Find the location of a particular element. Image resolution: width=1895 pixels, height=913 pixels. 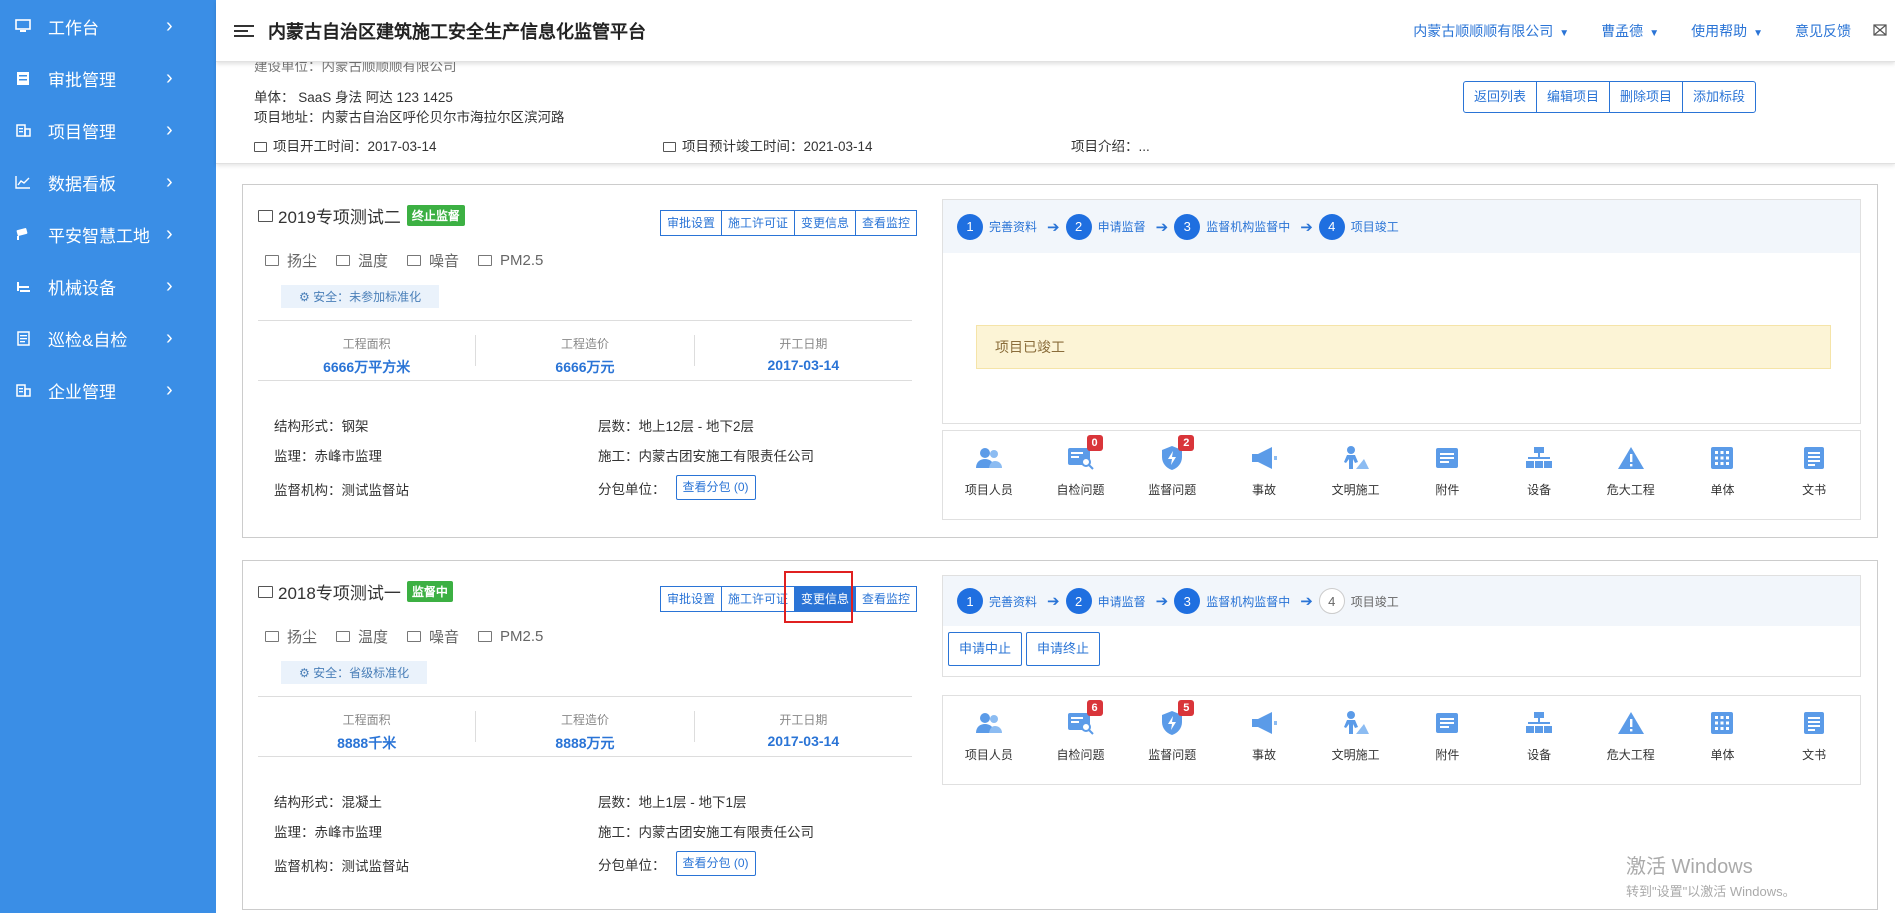

sidebar-item-label: 机械设备 is located at coordinates (82, 288).